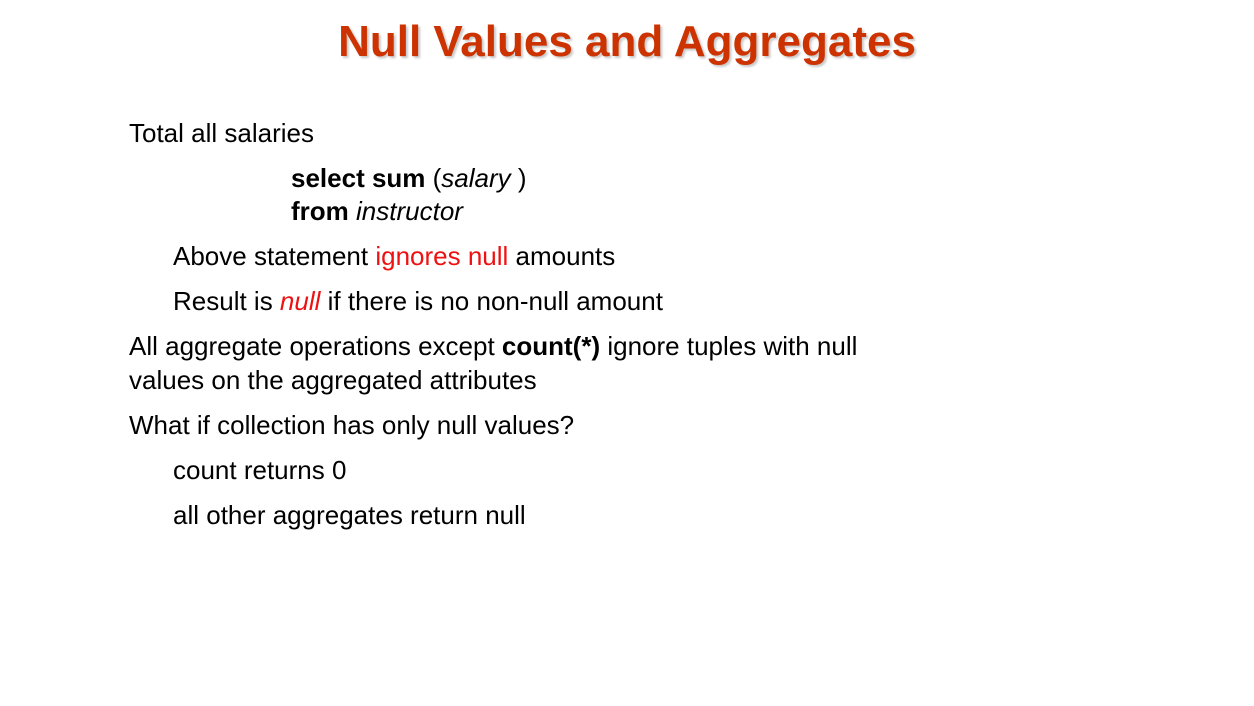  What do you see at coordinates (315, 346) in the screenshot?
I see `all-aggregate-text: All aggregate operations except` at bounding box center [315, 346].